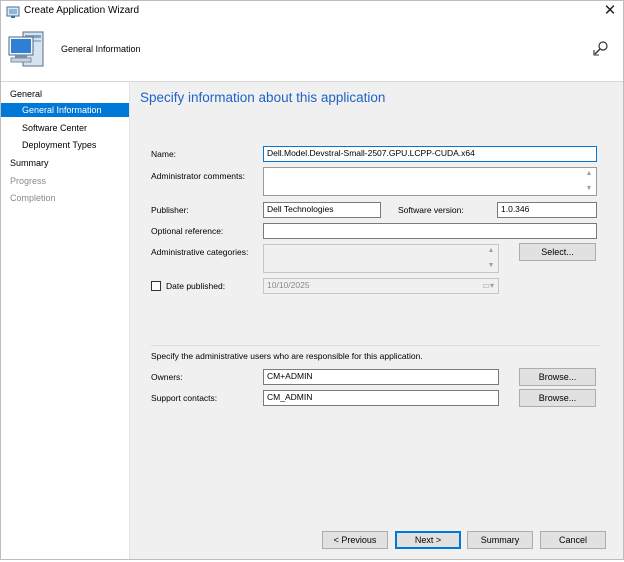 Image resolution: width=624 pixels, height=562 pixels. Describe the element at coordinates (610, 11) in the screenshot. I see `close-icon: ✕` at that location.